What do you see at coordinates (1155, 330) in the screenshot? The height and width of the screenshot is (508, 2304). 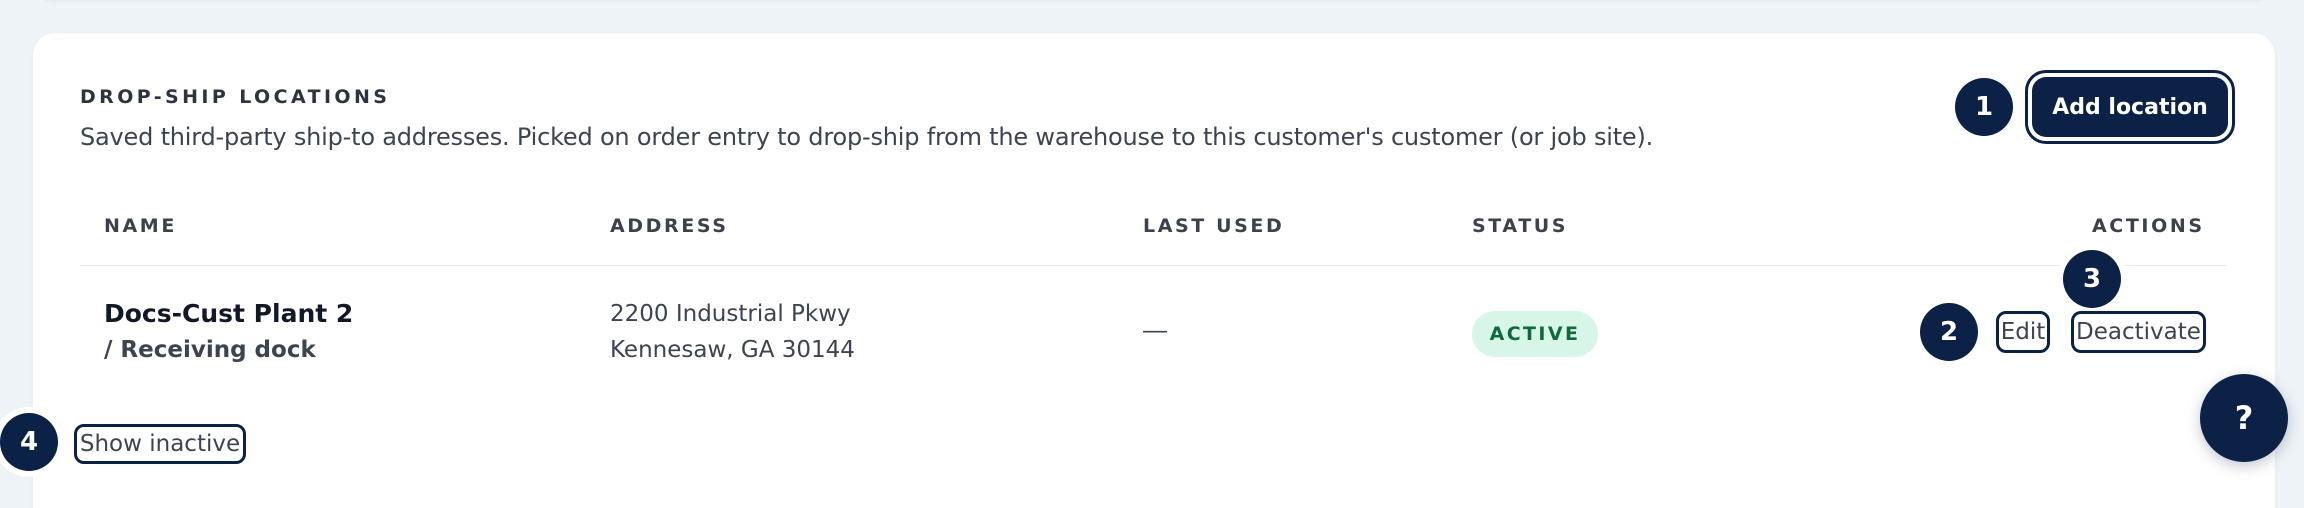 I see `last-used-value: —` at bounding box center [1155, 330].